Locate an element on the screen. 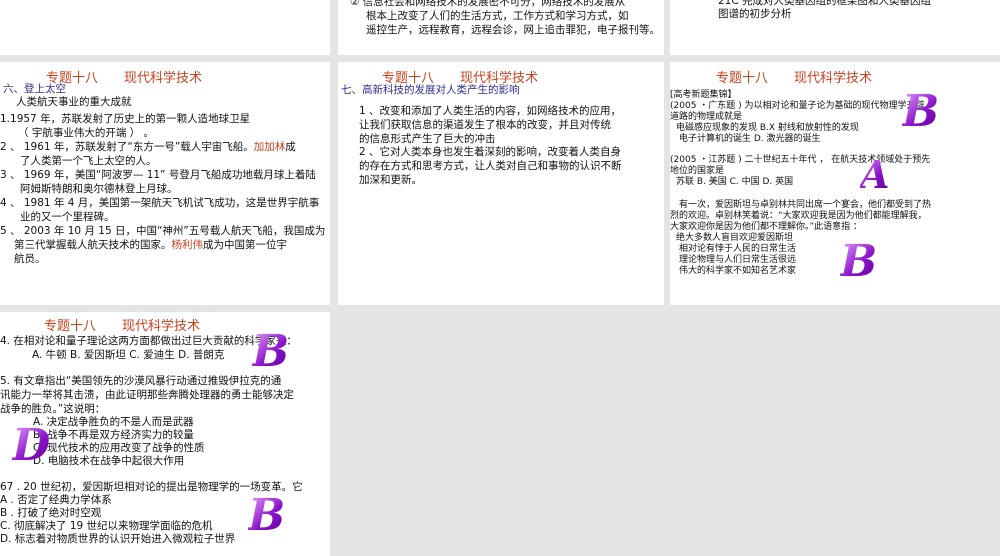 This screenshot has width=1000, height=556. slide-text: A. 牛顿 B. 爱因斯坦 C. 爱迪生 D. 普朗克 is located at coordinates (128, 355).